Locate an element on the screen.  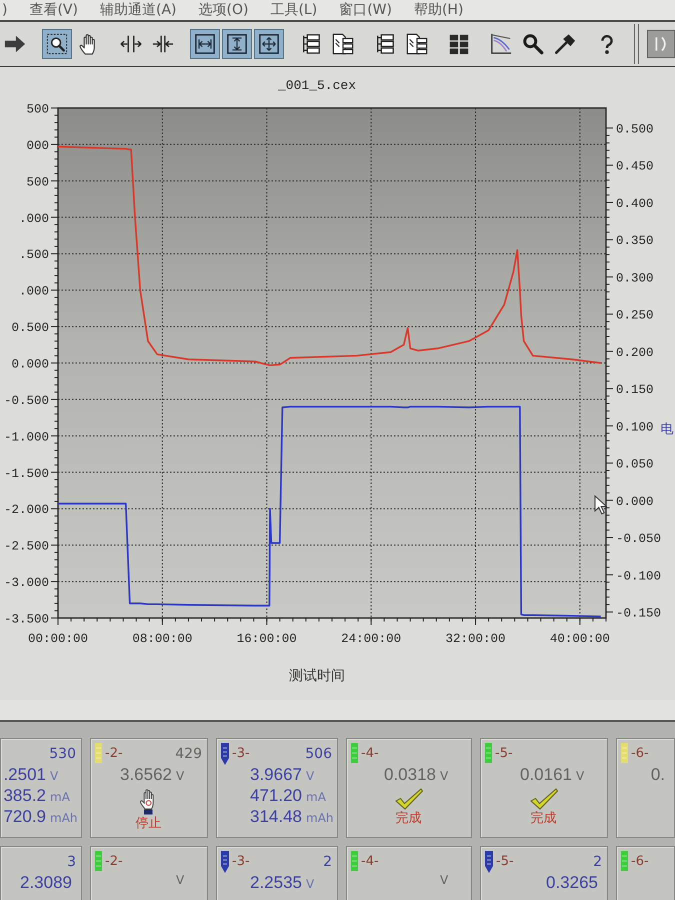
curve-chart-icon is located at coordinates (501, 44).